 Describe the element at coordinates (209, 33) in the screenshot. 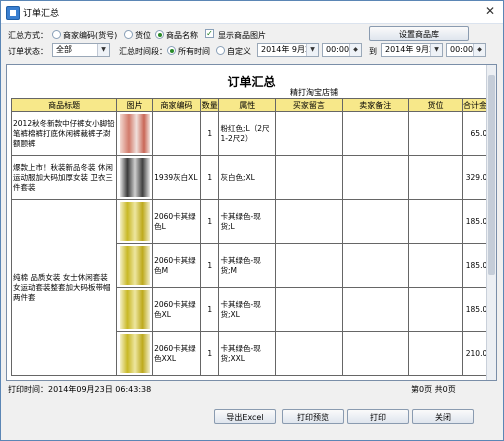

I see `show-image-checkbox: ✓` at that location.